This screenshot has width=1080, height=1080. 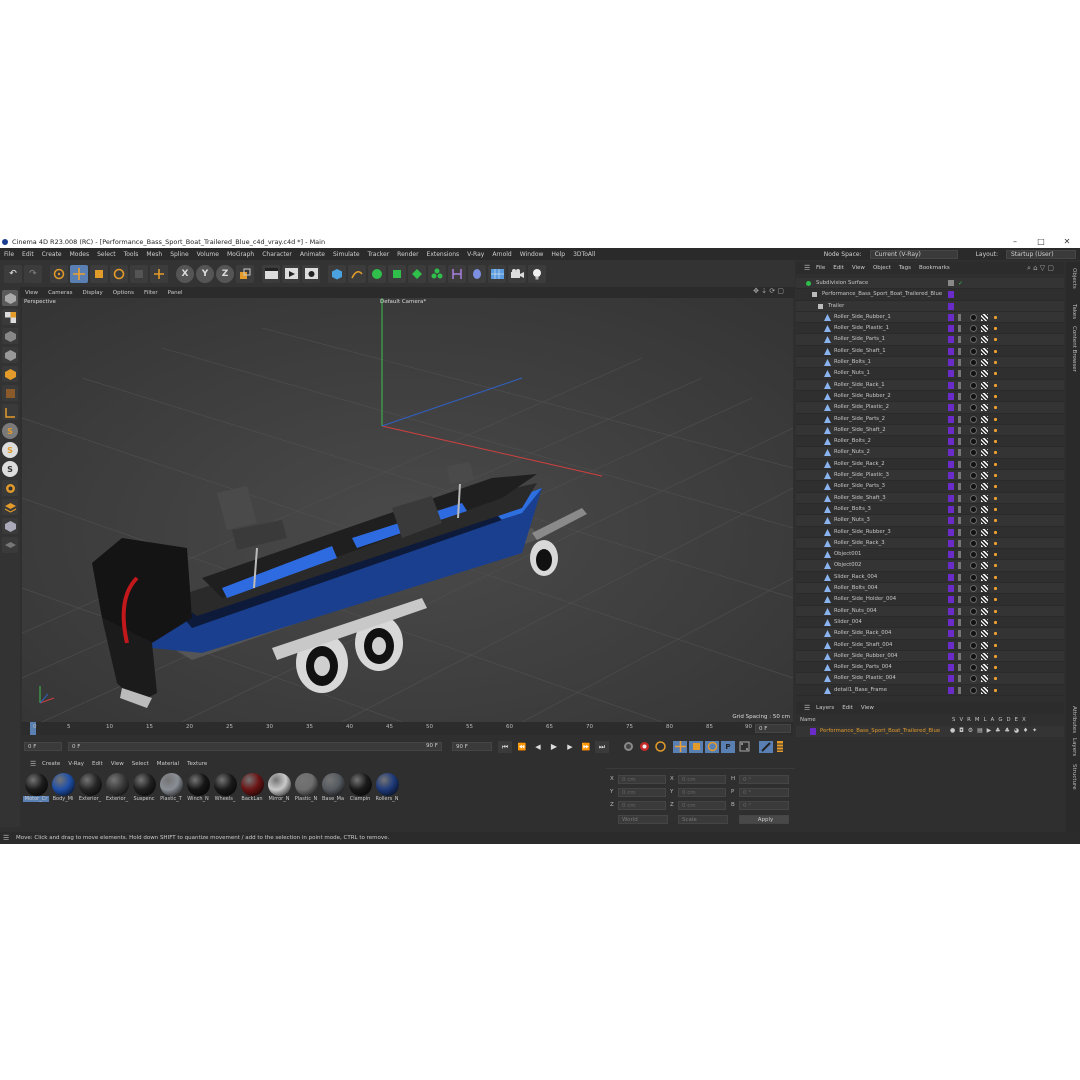 I want to click on material-swatch: BackLan, so click(x=252, y=787).